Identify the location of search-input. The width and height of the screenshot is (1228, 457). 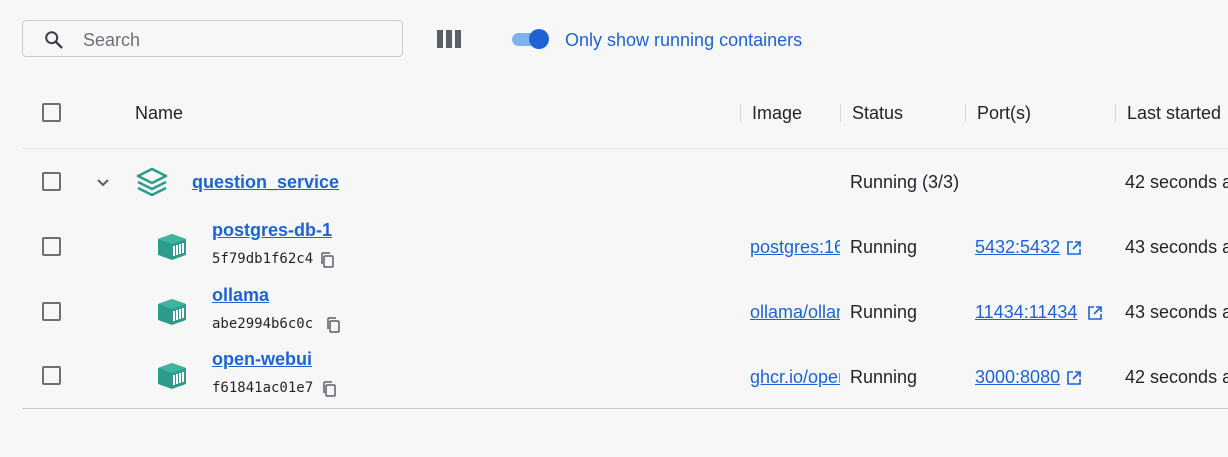
(233, 40).